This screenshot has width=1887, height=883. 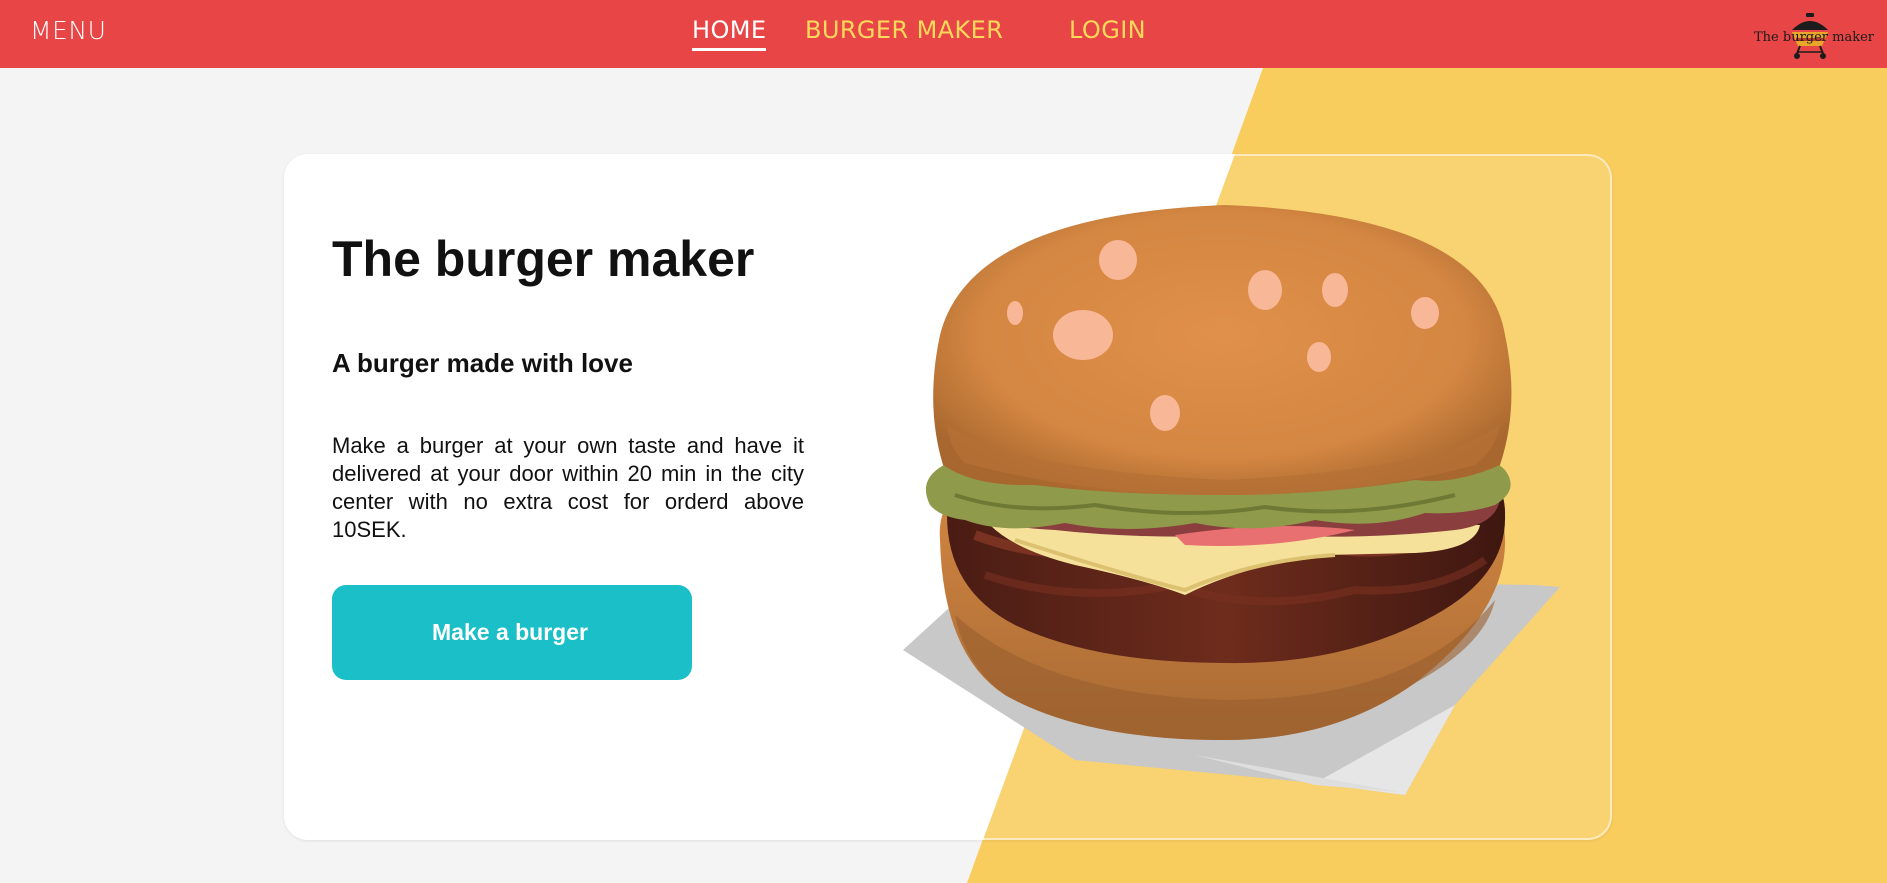 I want to click on logo-text: The burger maker, so click(x=1814, y=37).